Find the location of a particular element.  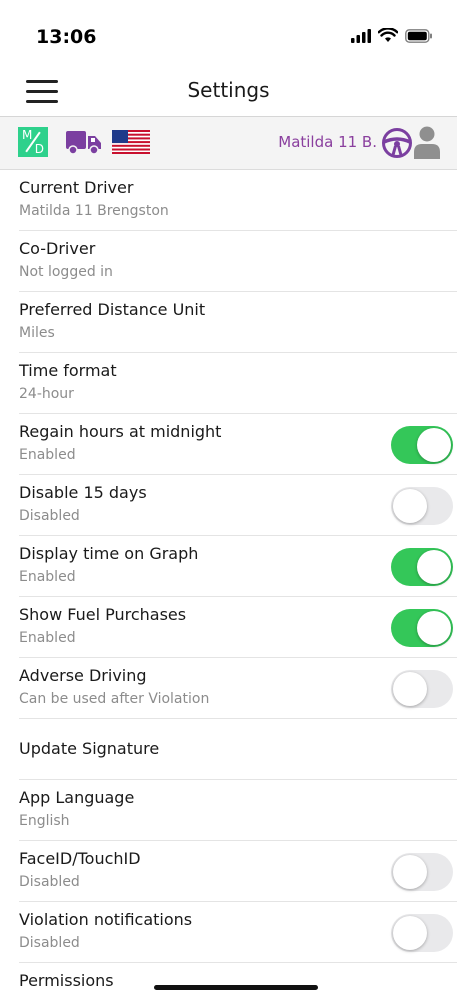

show-fuel-purchases-toggle is located at coordinates (422, 628).